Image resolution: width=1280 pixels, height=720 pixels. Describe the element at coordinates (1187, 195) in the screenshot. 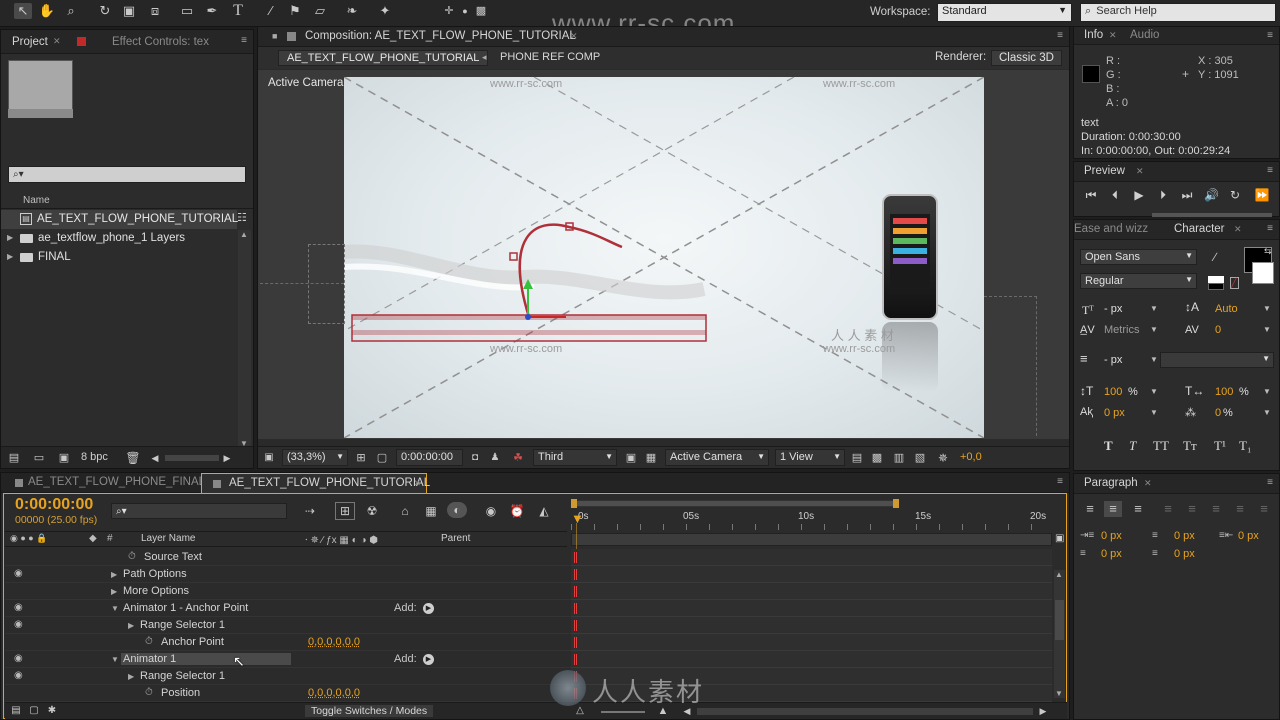

I see `last-frame-icon: ⏭` at that location.